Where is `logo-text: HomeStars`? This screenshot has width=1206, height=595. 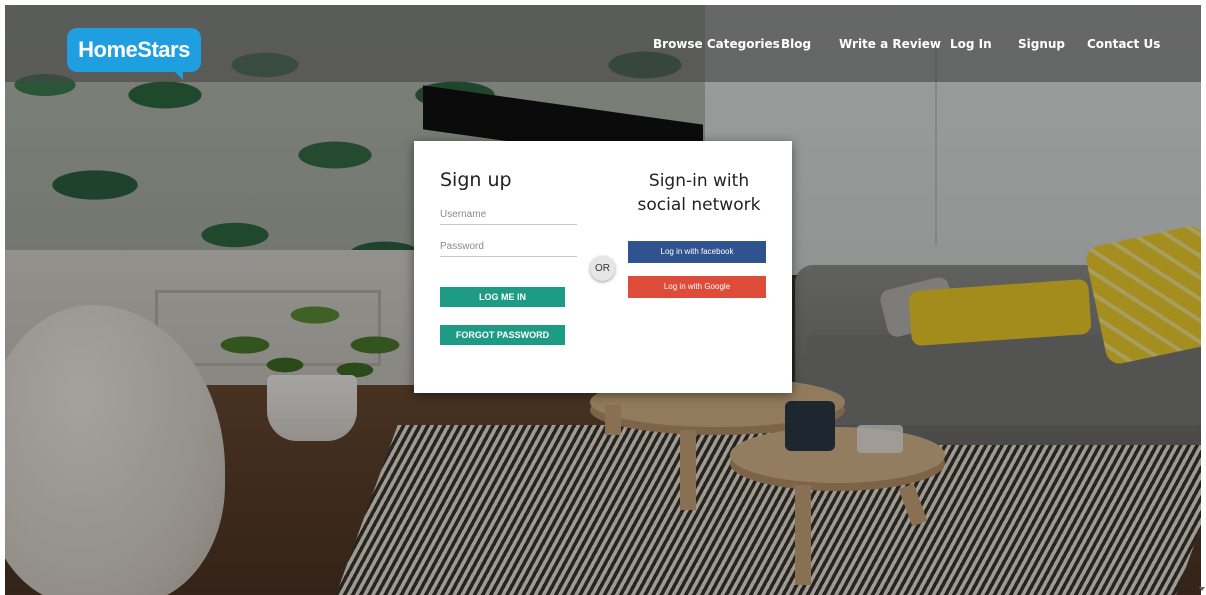
logo-text: HomeStars is located at coordinates (134, 49).